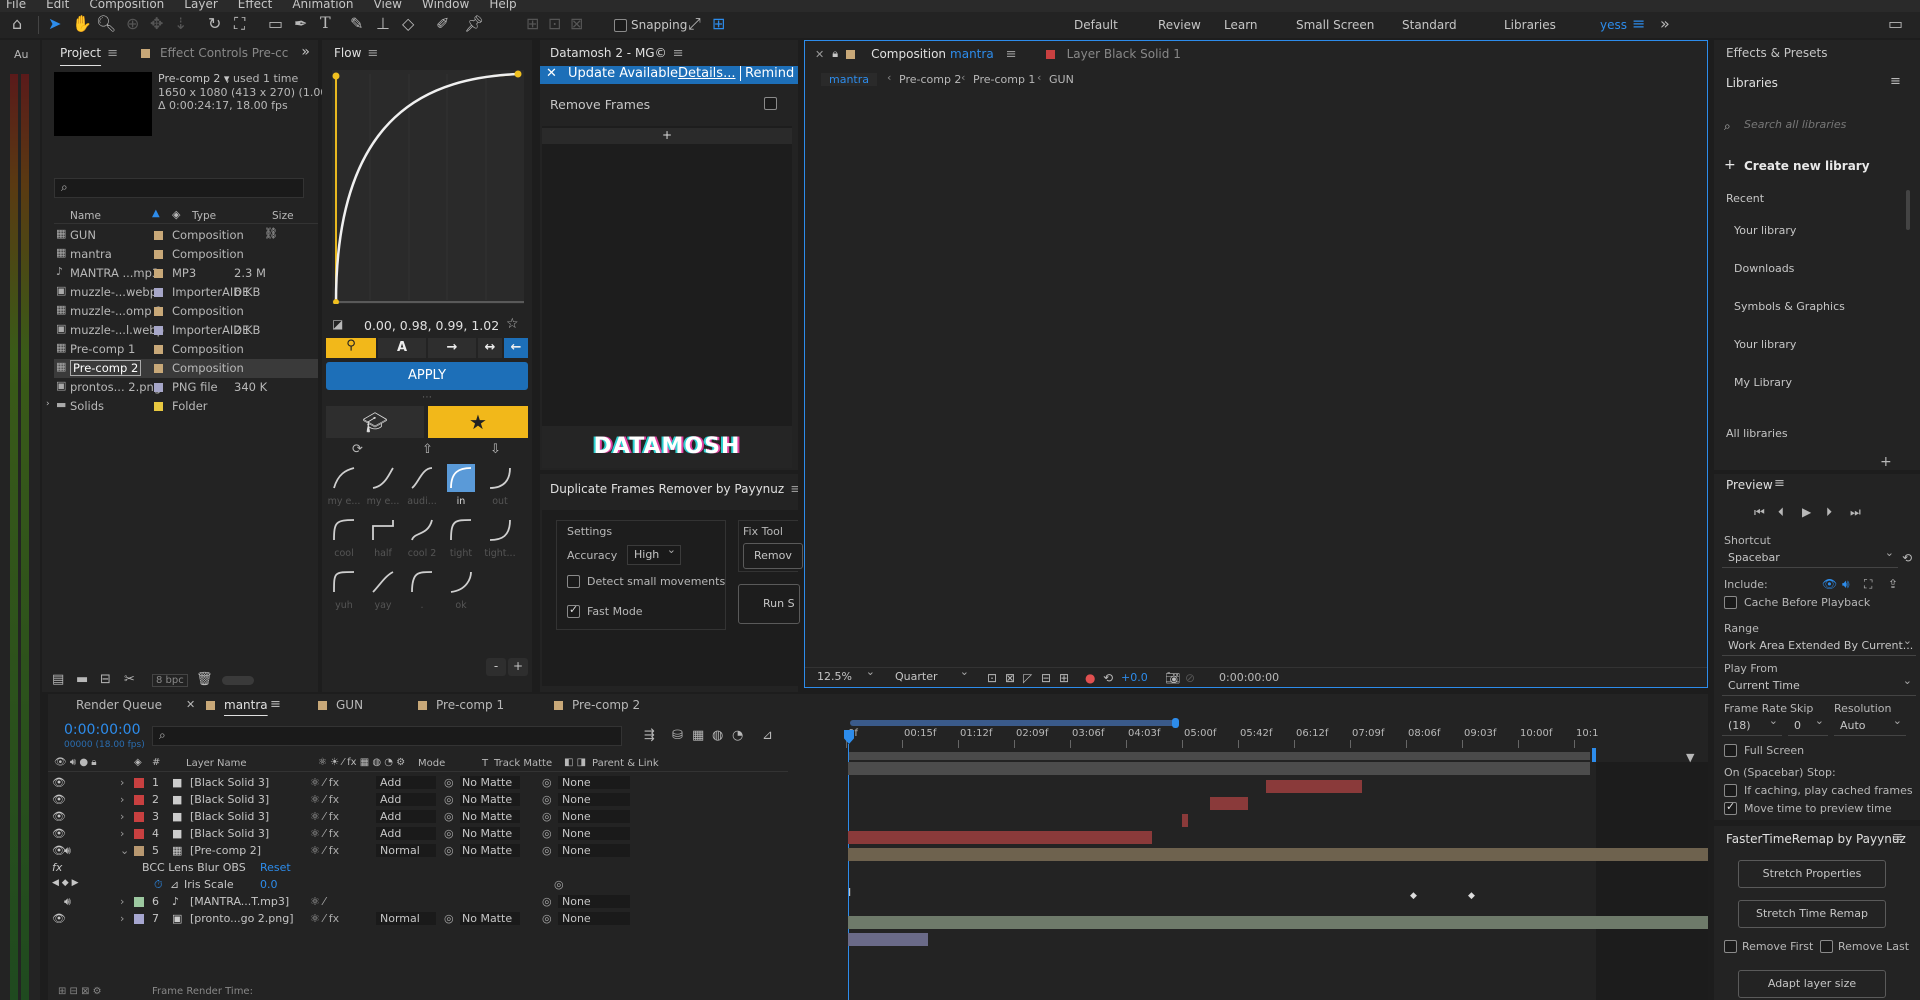 This screenshot has width=1920, height=1000. What do you see at coordinates (105, 680) in the screenshot?
I see `new-comp-icon: ⊟` at bounding box center [105, 680].